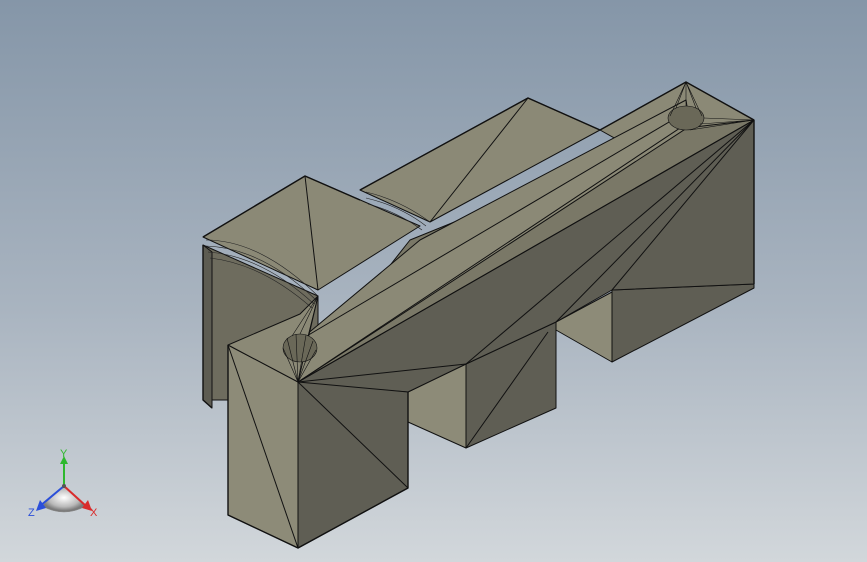 The height and width of the screenshot is (562, 867). What do you see at coordinates (683, 323) in the screenshot?
I see `leg-right-side-face` at bounding box center [683, 323].